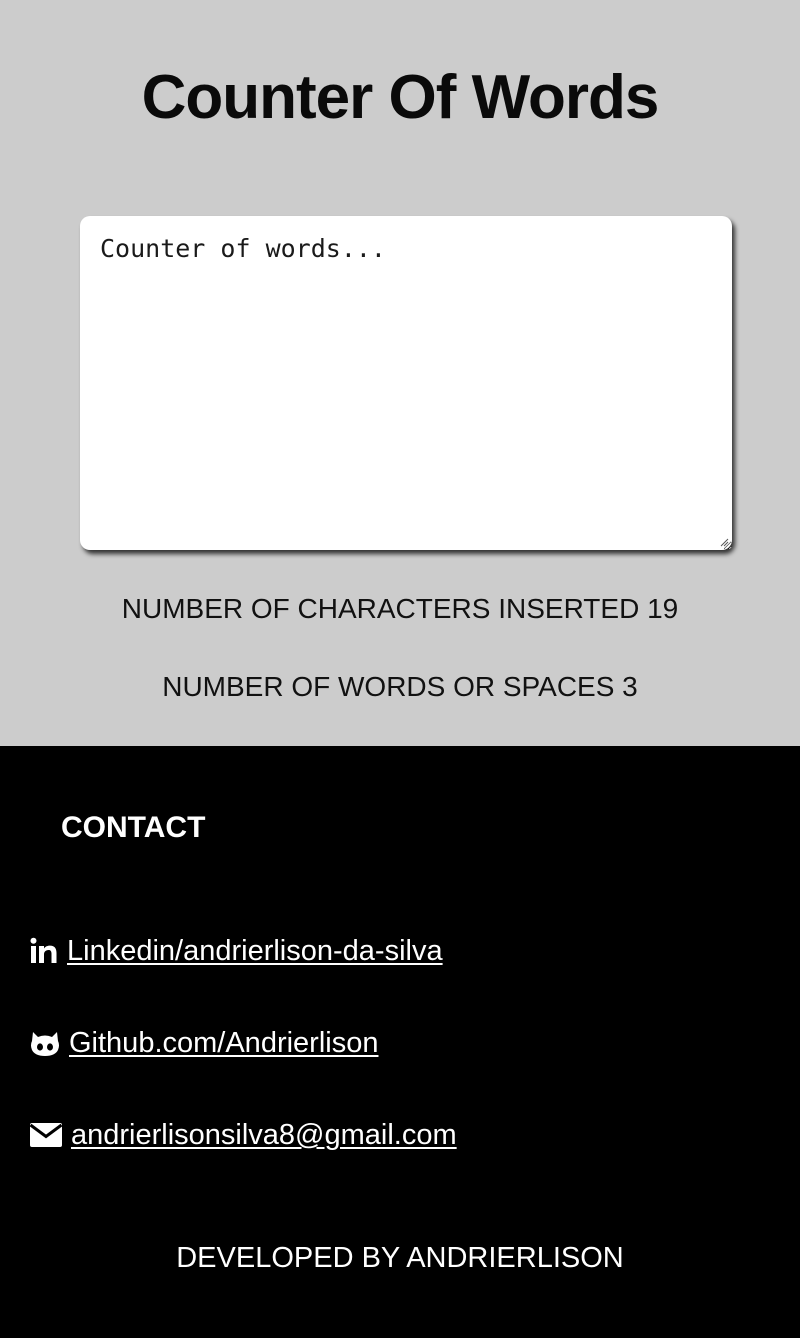 The height and width of the screenshot is (1338, 800). I want to click on envelope-icon, so click(46, 1135).